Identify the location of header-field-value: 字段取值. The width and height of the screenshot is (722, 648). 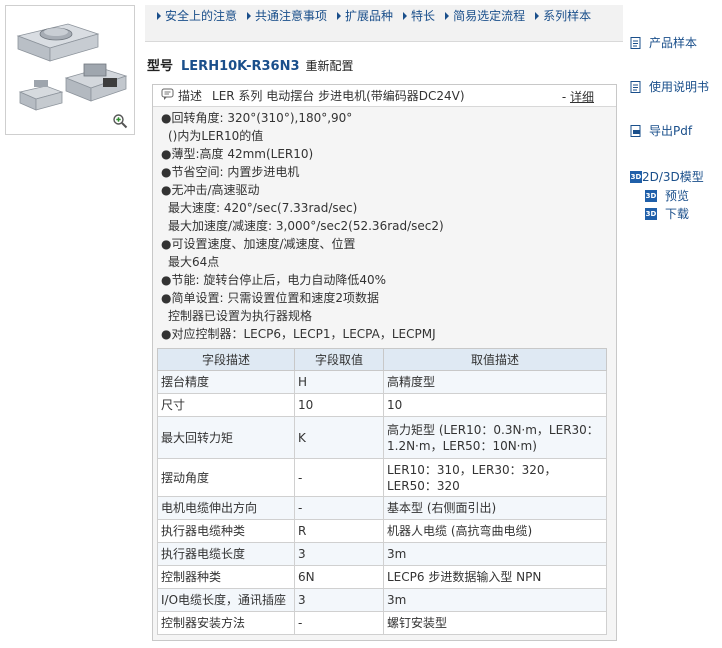
(339, 359).